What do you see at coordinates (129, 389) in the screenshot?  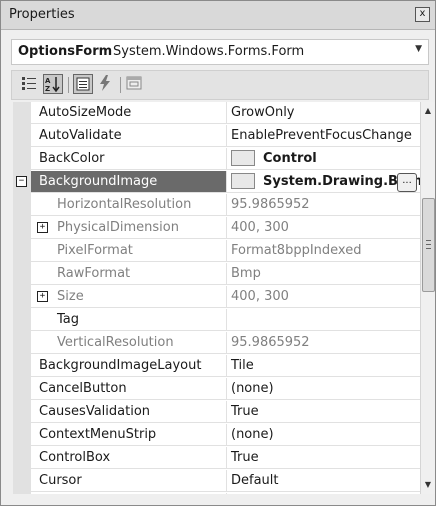 I see `property-name: CancelButton` at bounding box center [129, 389].